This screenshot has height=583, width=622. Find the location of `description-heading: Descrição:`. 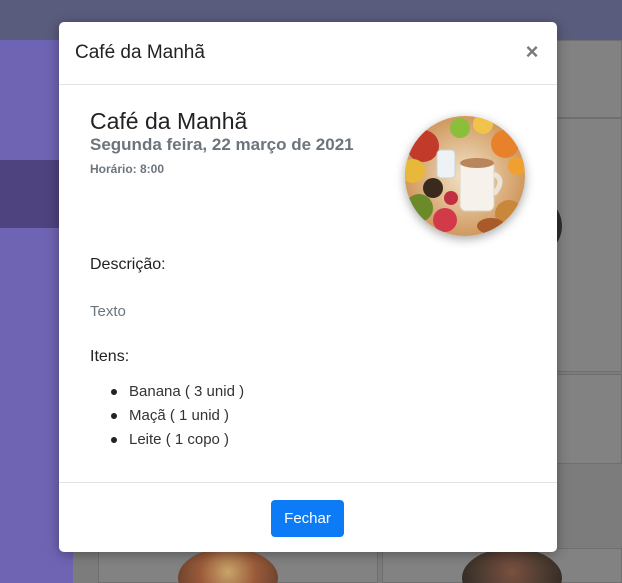

description-heading: Descrição: is located at coordinates (128, 264).